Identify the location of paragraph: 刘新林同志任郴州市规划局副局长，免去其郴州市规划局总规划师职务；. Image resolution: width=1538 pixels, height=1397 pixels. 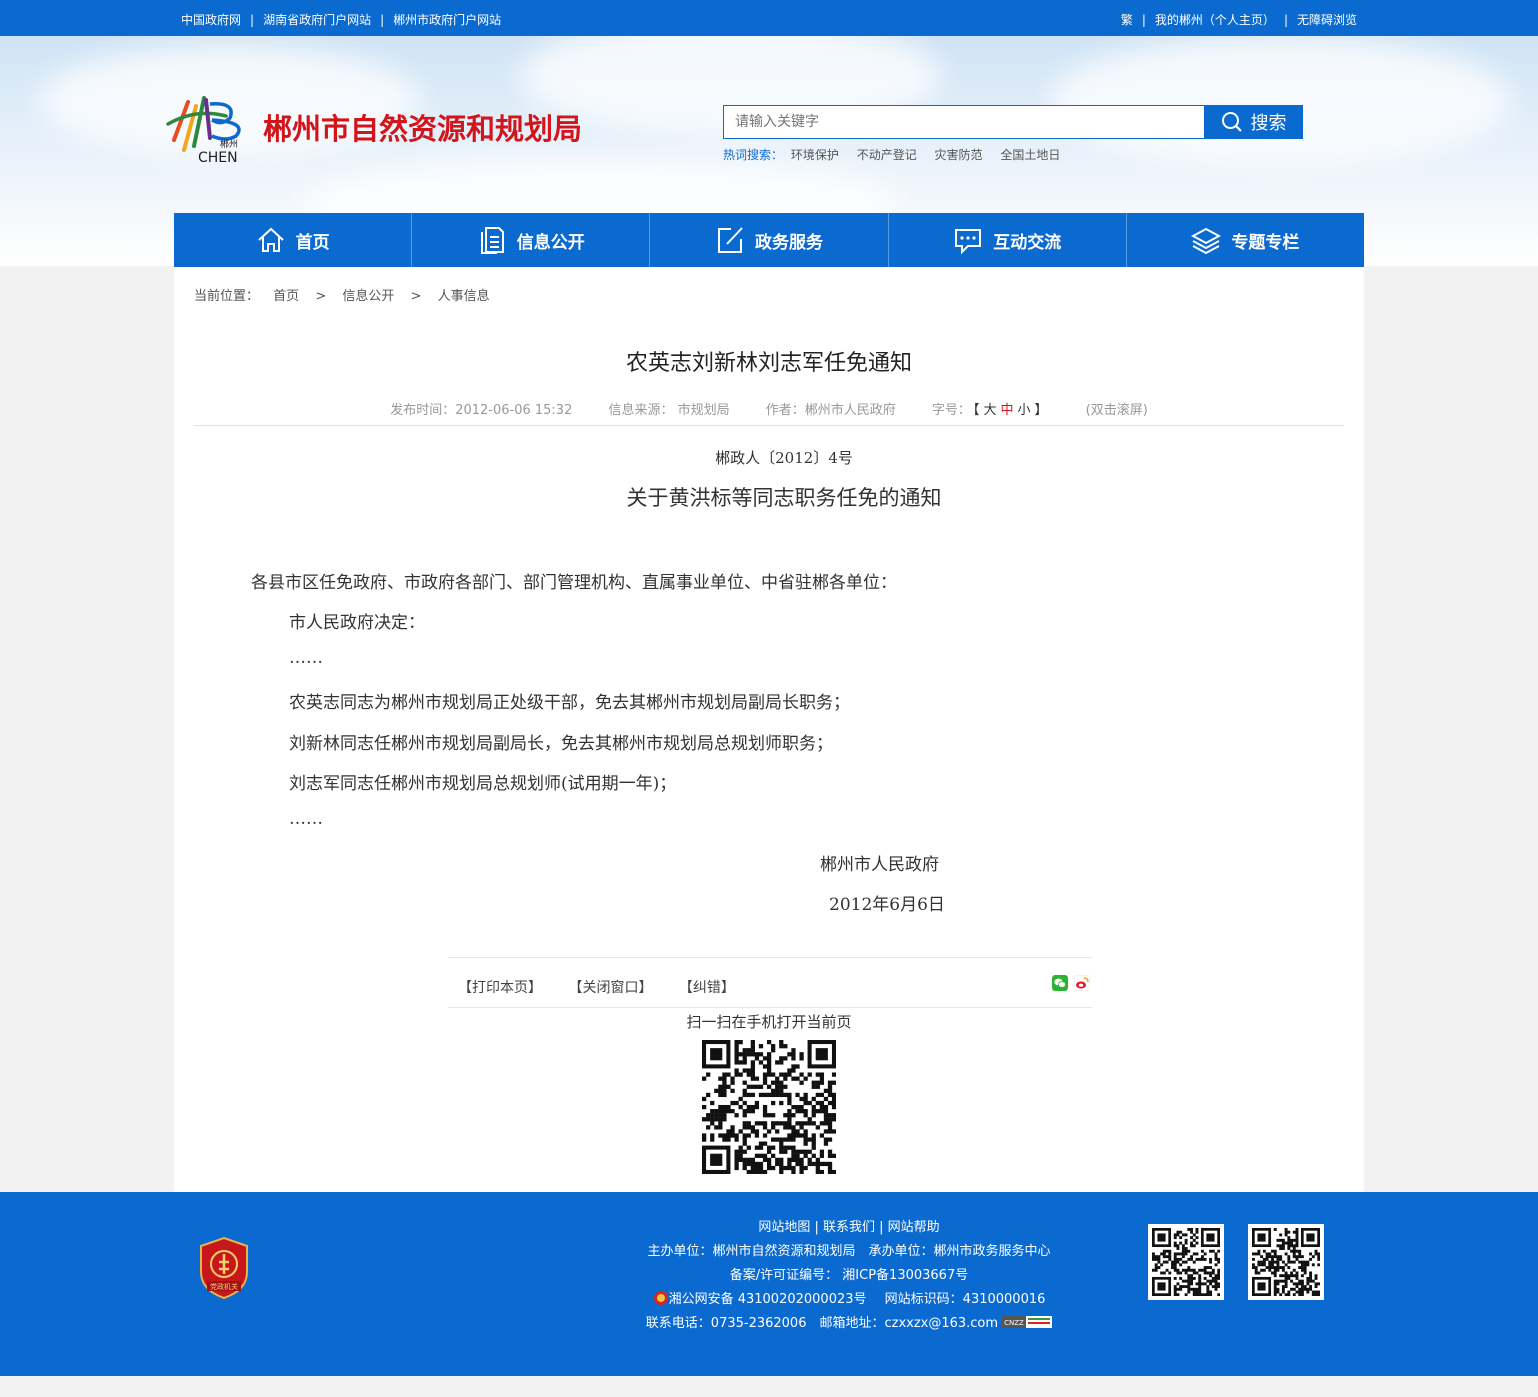
(561, 744).